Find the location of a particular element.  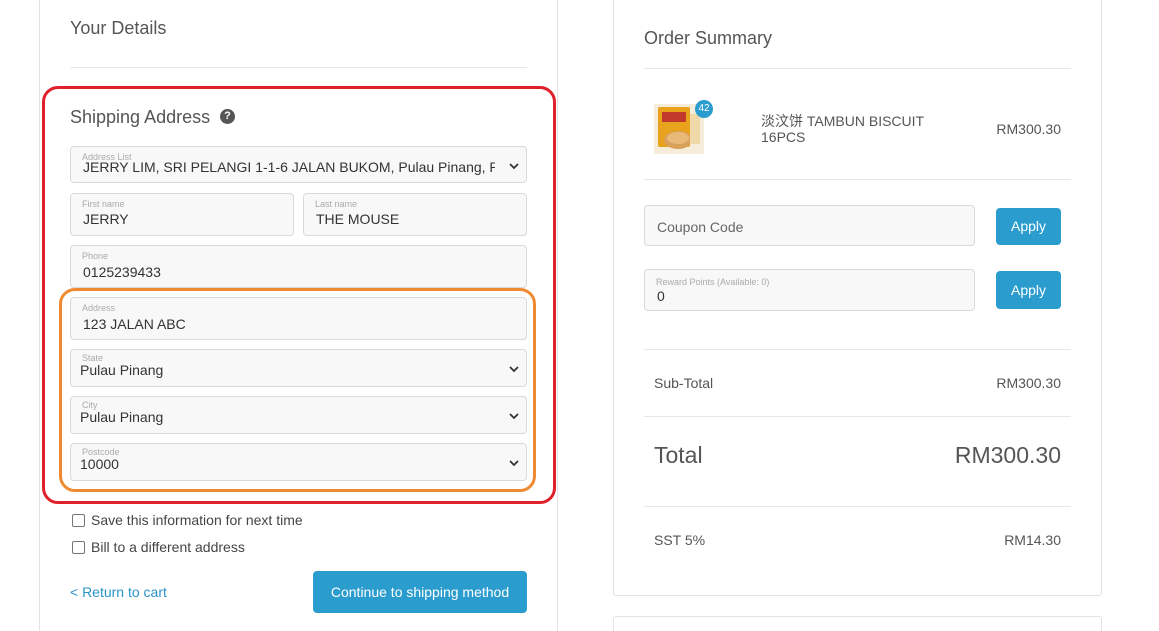

bill-different-option: Bill to a different address is located at coordinates (158, 547).